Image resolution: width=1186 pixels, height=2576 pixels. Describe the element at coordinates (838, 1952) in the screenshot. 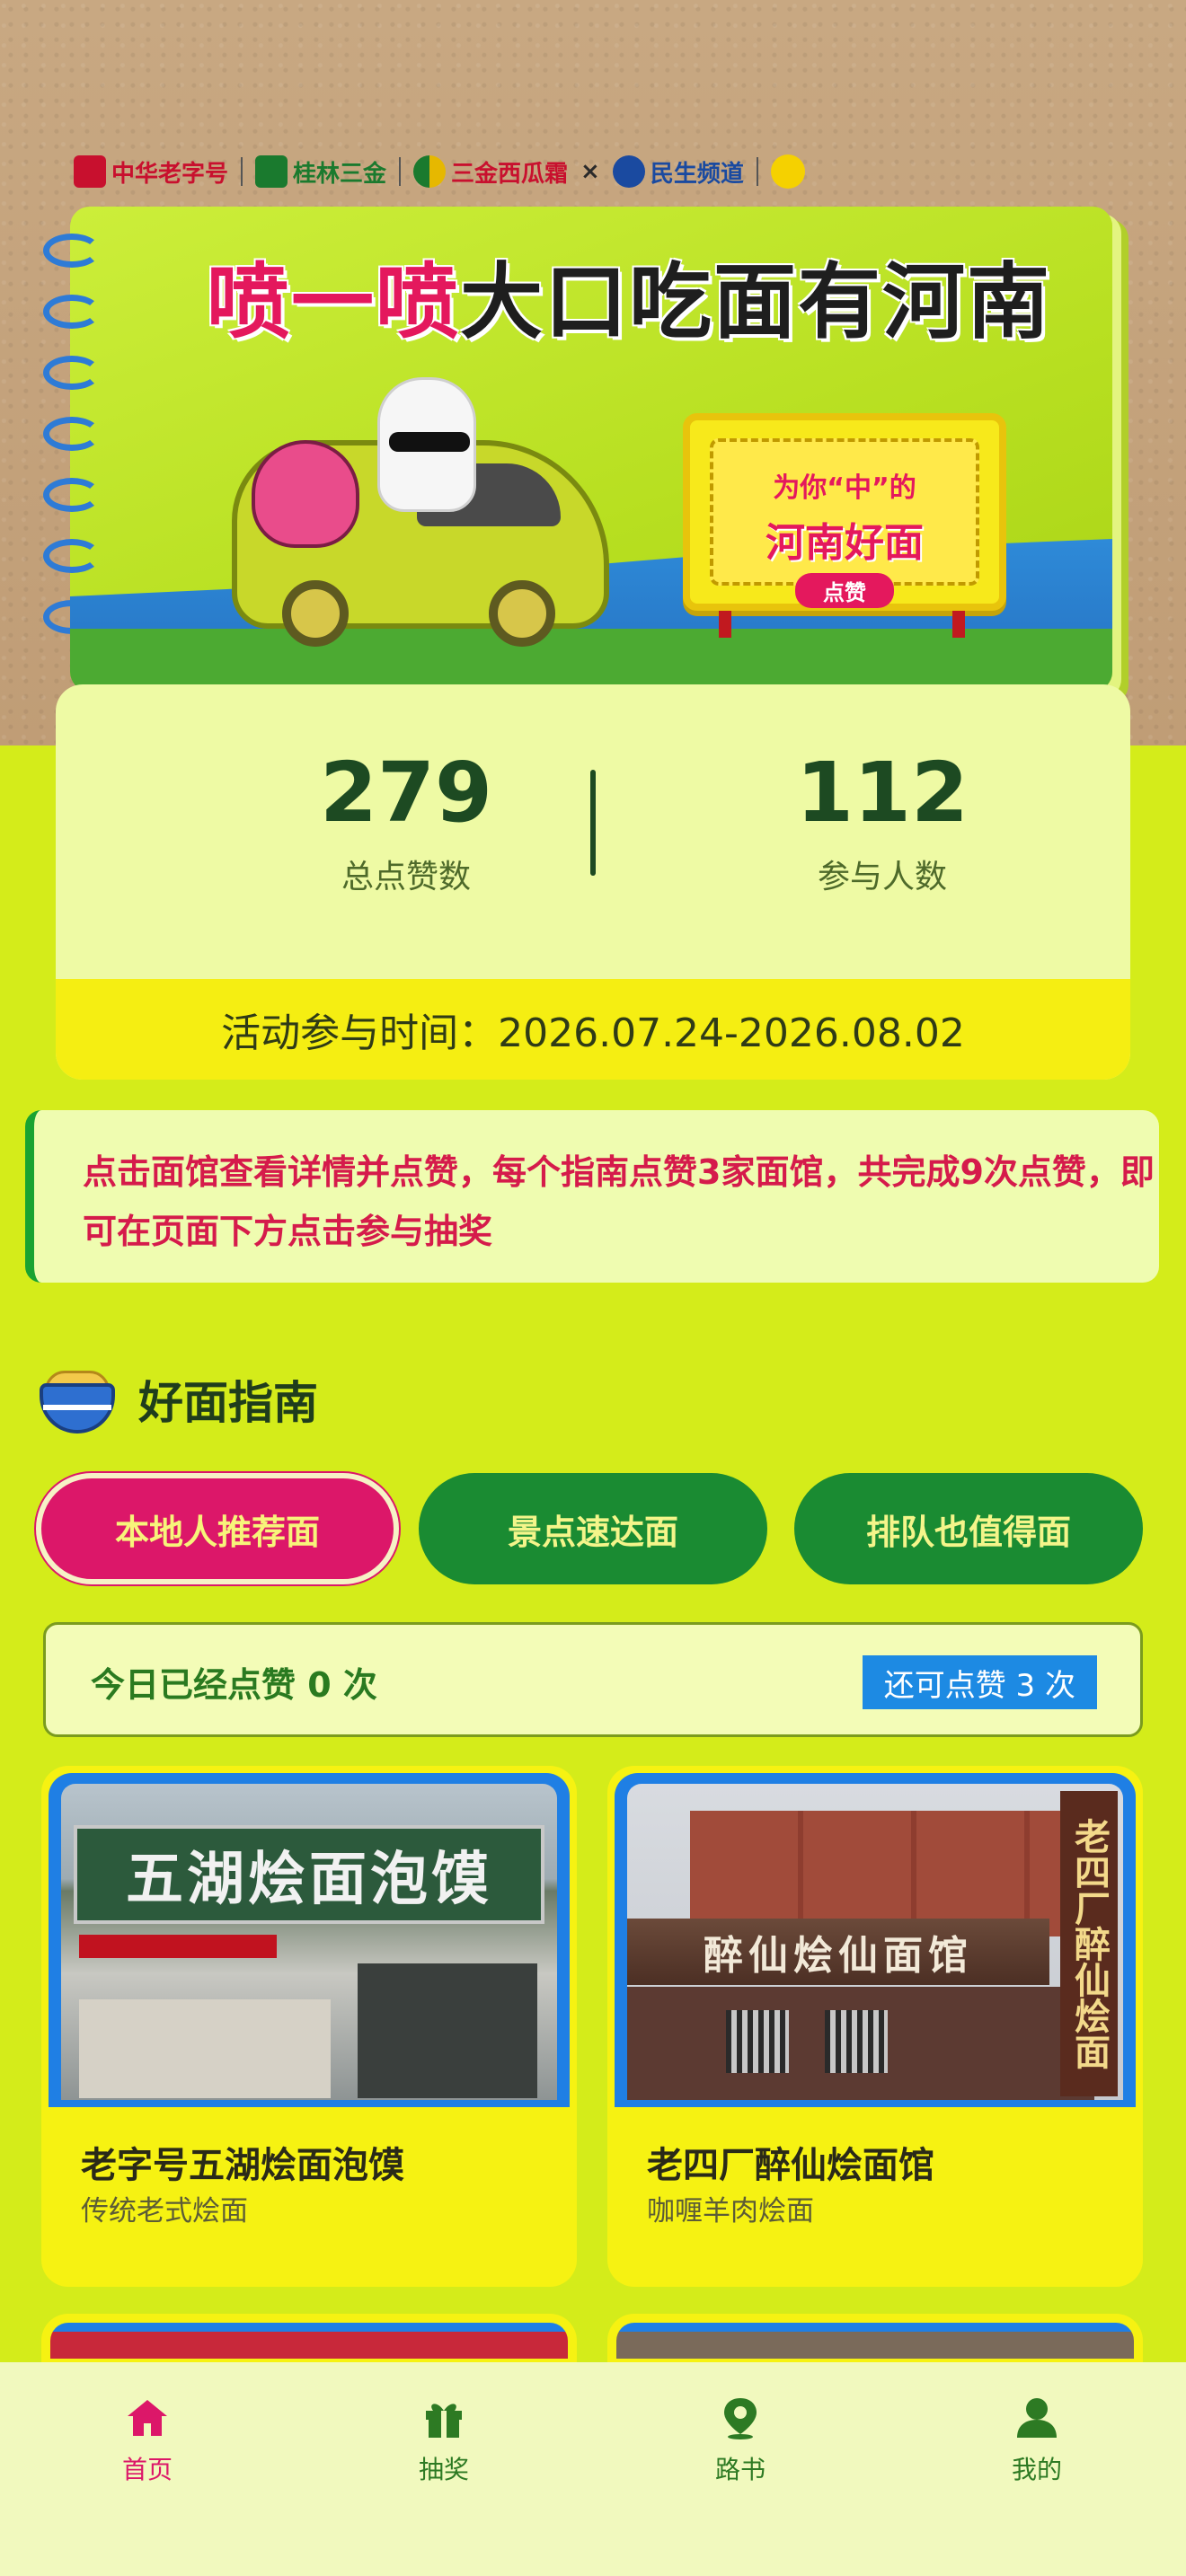

I see `shop-sign: 醉仙烩仙面馆` at that location.